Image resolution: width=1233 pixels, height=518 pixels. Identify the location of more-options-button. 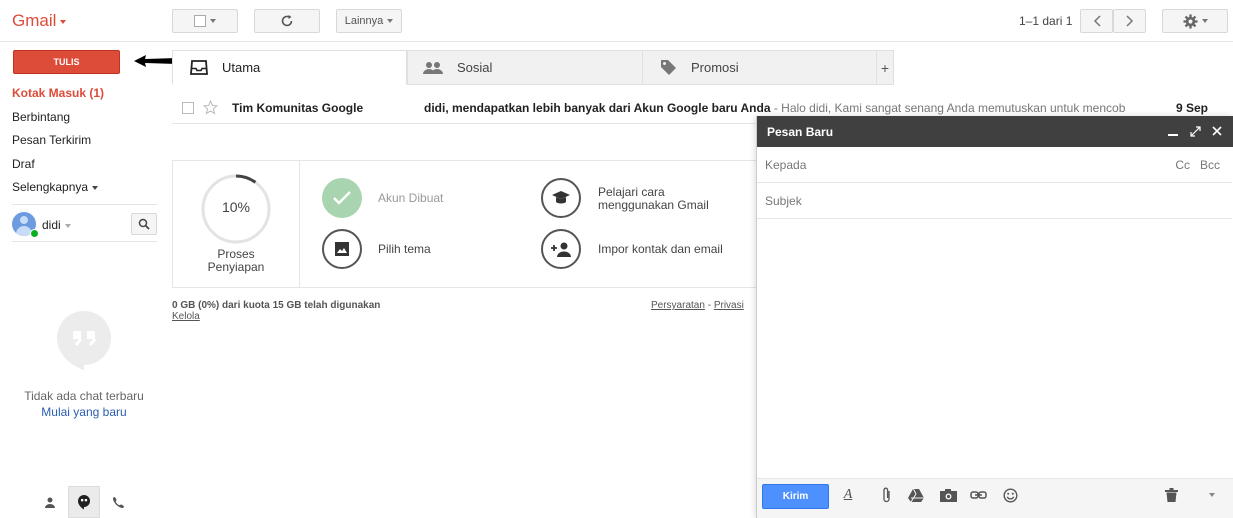
(1212, 495).